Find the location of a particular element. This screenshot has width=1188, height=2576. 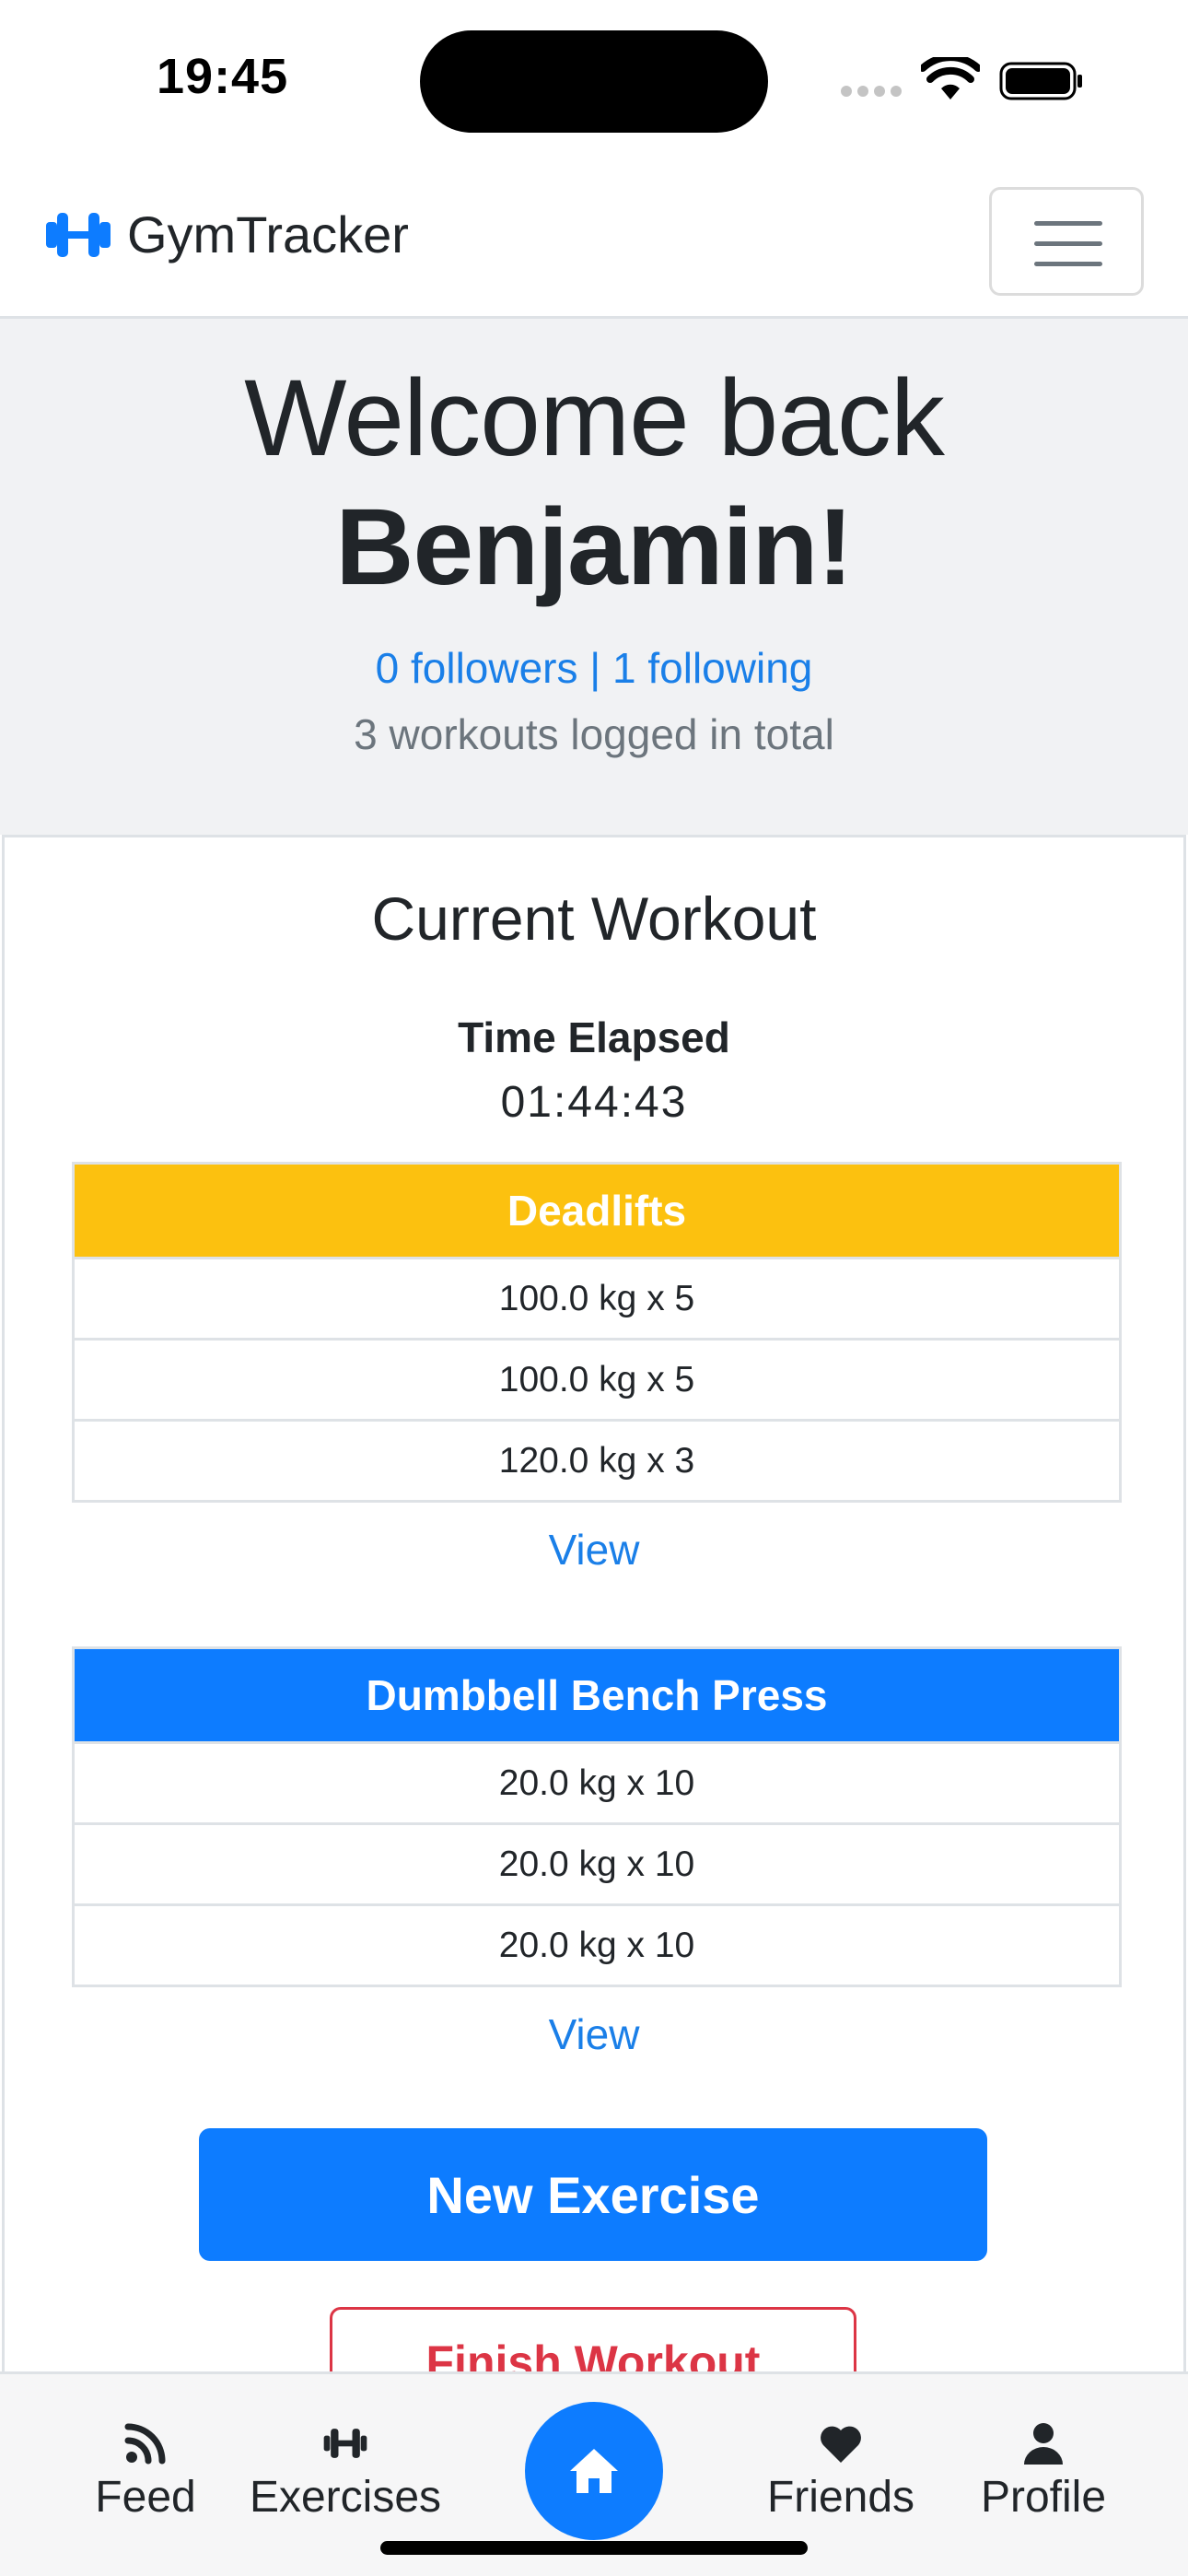

tab-label: Profile is located at coordinates (1043, 2497).